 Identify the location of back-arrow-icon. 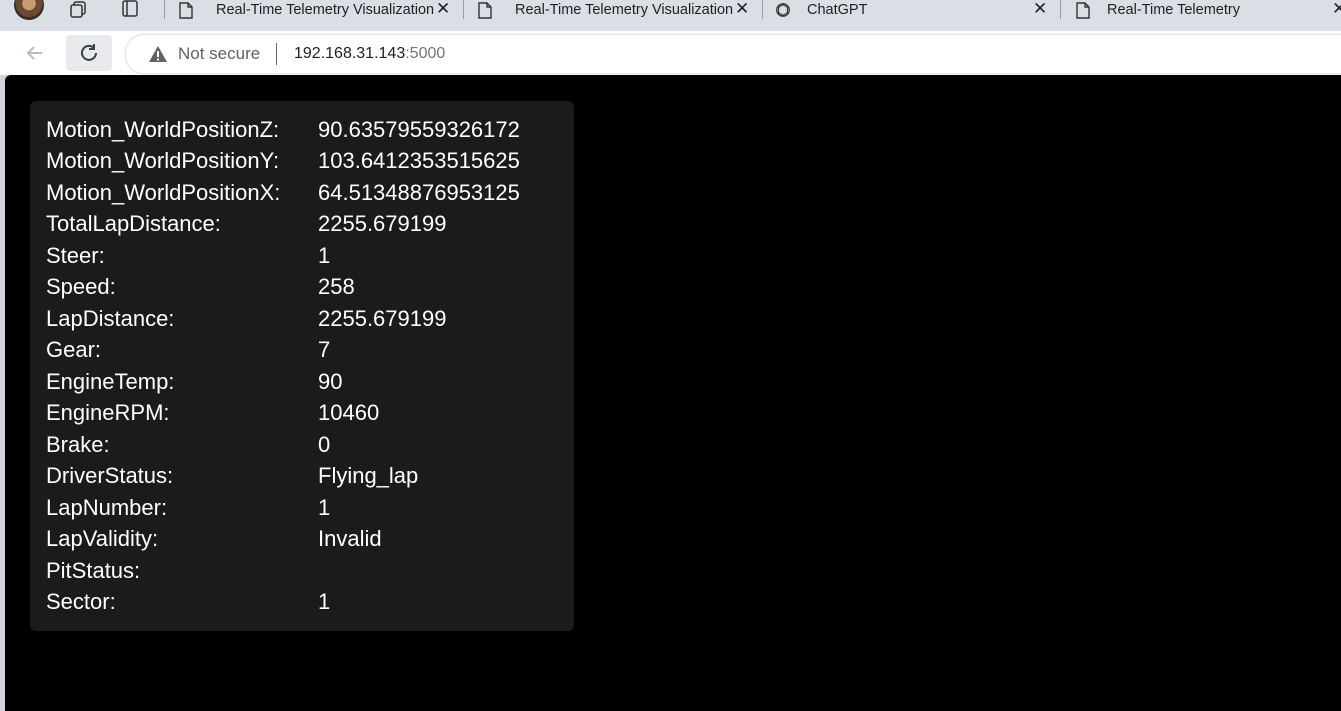
(34, 53).